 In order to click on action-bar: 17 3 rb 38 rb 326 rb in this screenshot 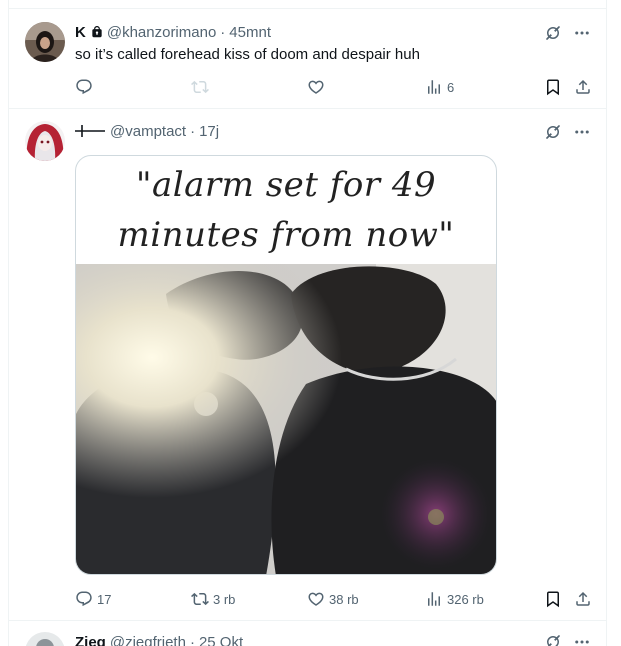, I will do `click(333, 599)`.